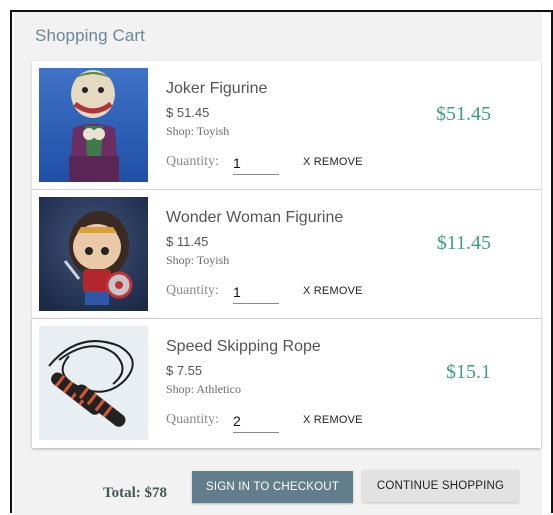 Image resolution: width=553 pixels, height=515 pixels. What do you see at coordinates (440, 486) in the screenshot?
I see `continue-shopping-button: CONTINUE SHOPPING` at bounding box center [440, 486].